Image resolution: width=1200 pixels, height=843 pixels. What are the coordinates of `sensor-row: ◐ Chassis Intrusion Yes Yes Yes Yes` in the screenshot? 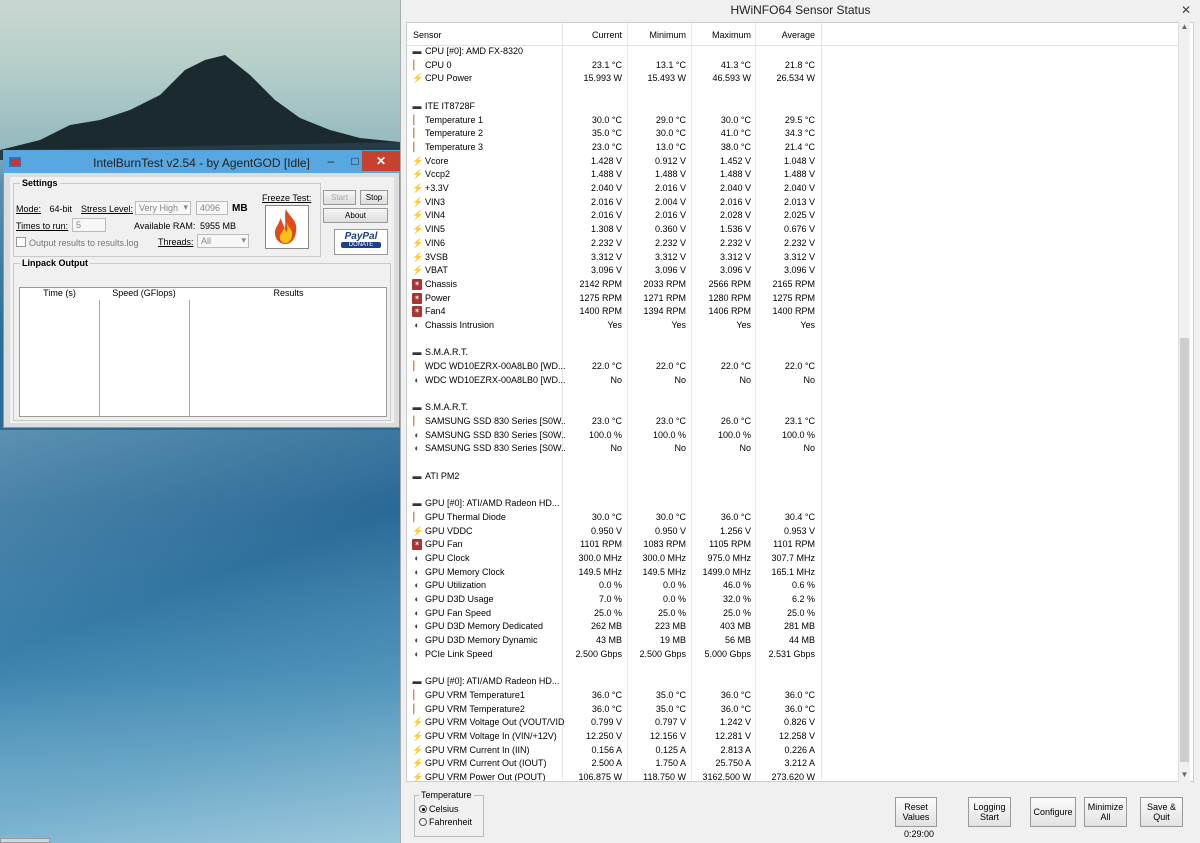 It's located at (795, 326).